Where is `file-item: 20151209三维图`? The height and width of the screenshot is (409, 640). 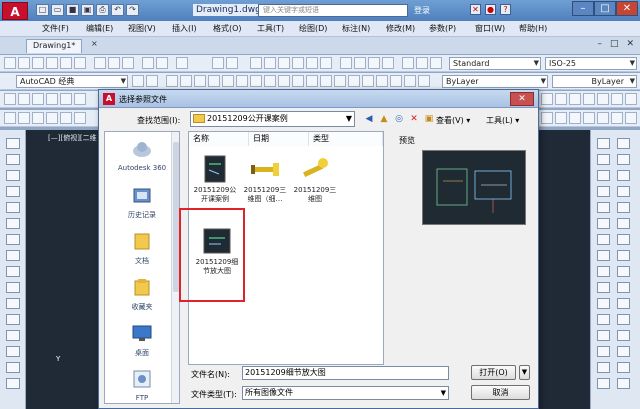
file-item: 20151209三维图 is located at coordinates (315, 179).